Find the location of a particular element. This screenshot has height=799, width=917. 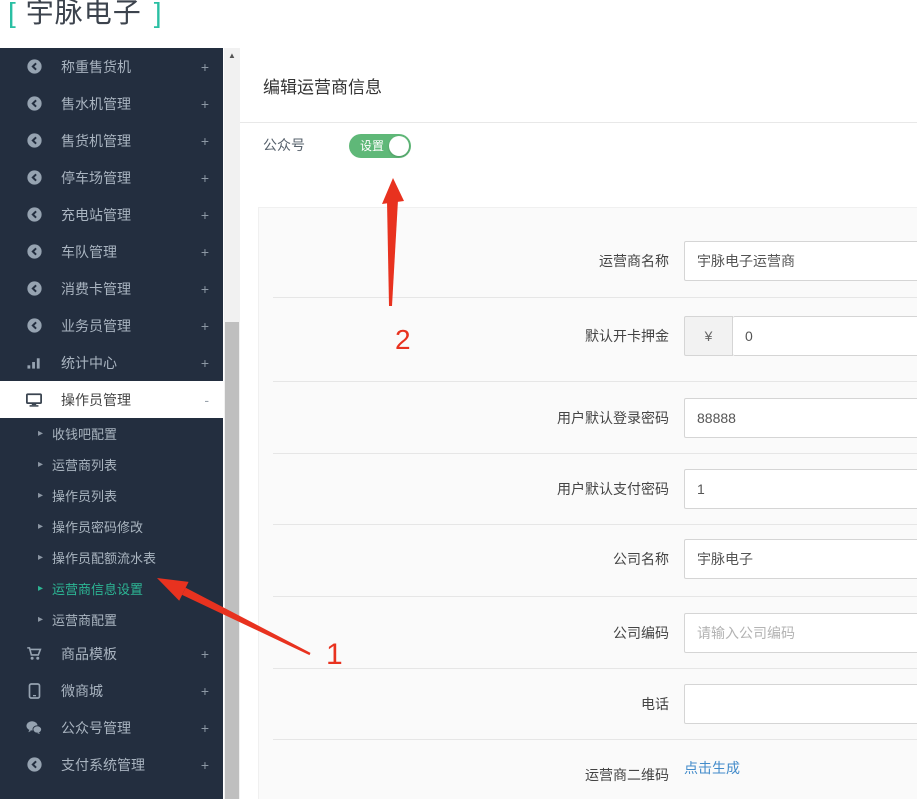

public-account-toggle: 设置 is located at coordinates (380, 146).